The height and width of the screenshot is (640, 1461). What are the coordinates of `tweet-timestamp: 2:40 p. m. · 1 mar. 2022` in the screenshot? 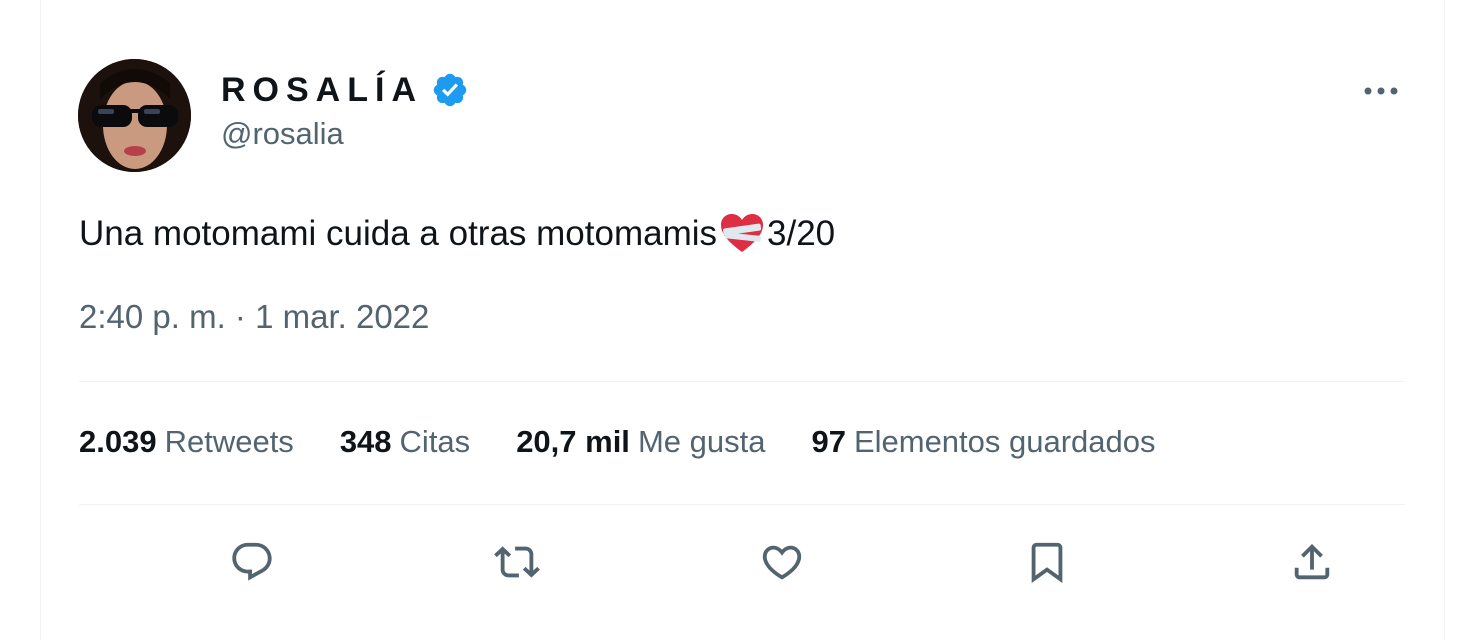 It's located at (254, 317).